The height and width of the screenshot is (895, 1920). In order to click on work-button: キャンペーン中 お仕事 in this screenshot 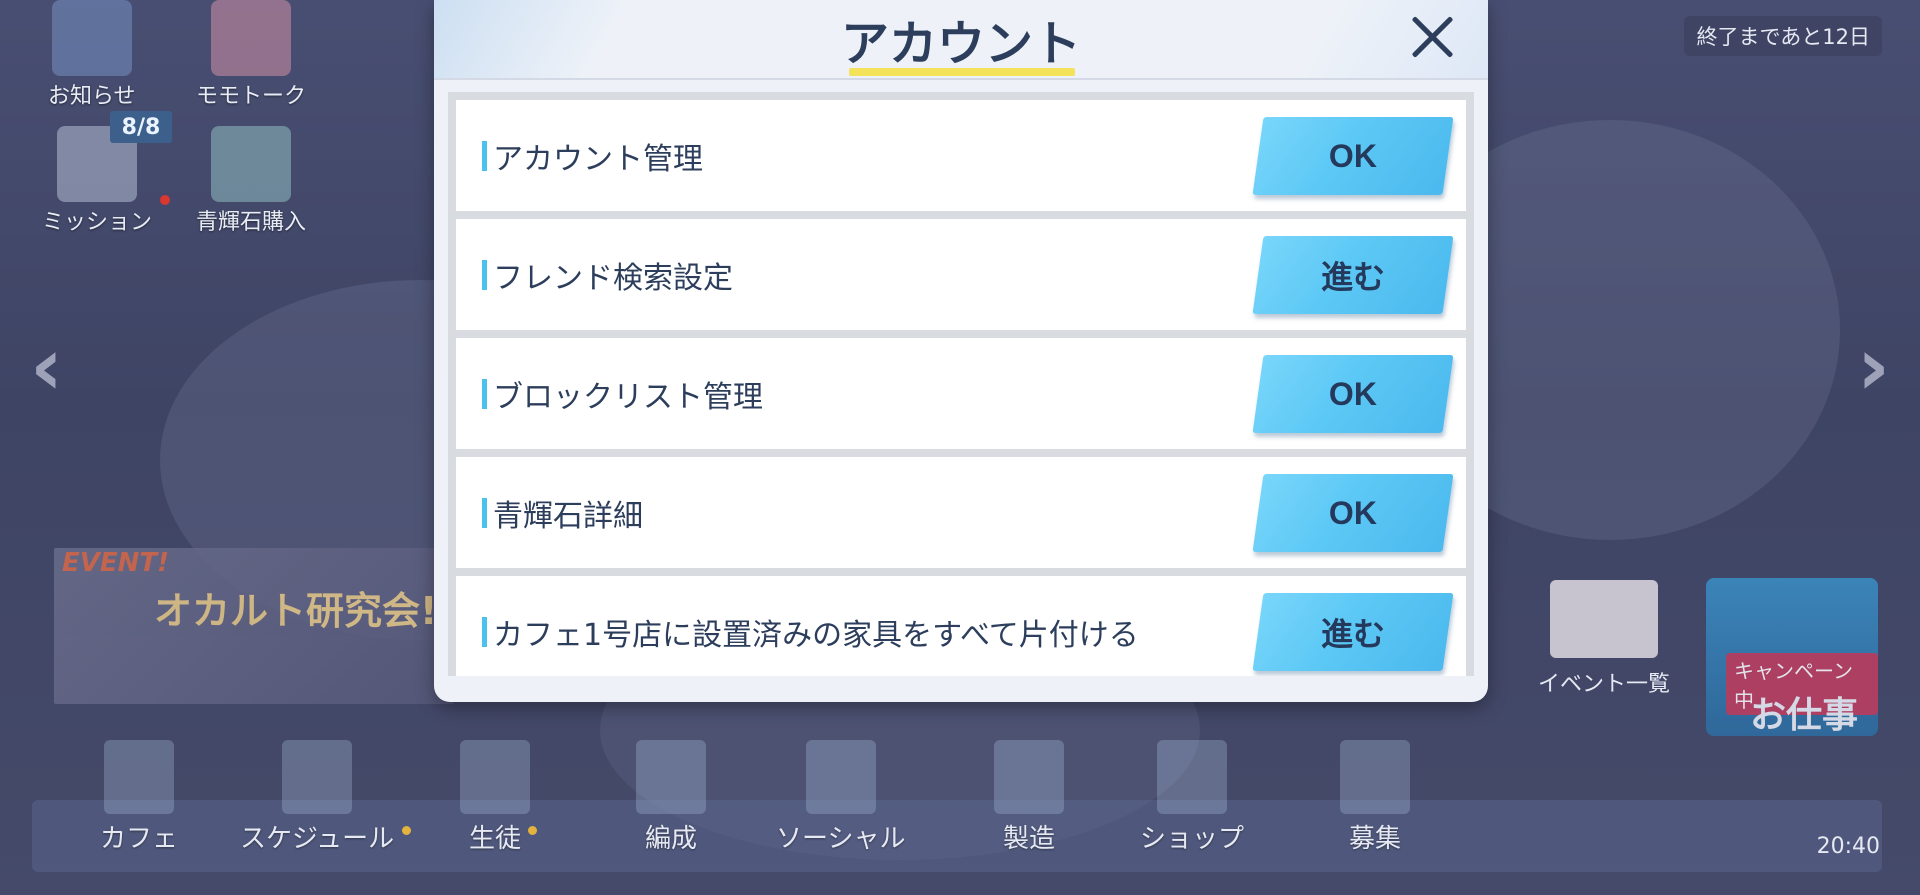, I will do `click(1792, 657)`.